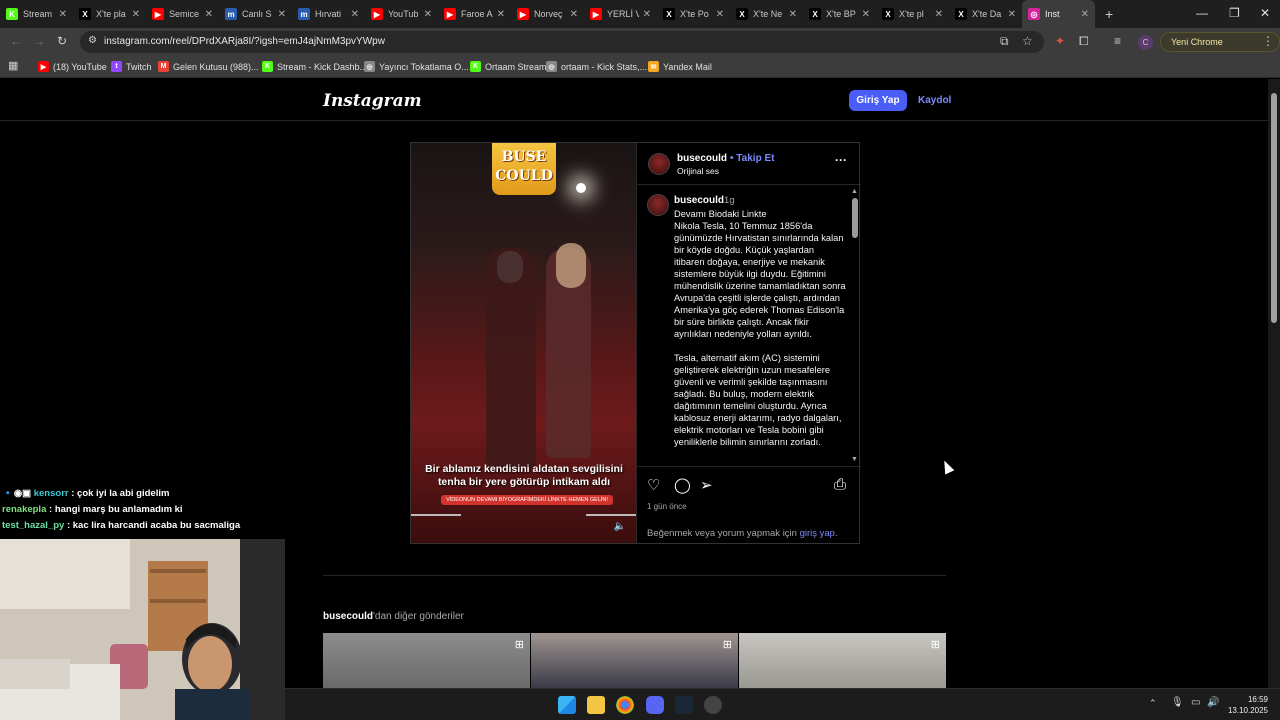  Describe the element at coordinates (985, 14) in the screenshot. I see `browser-tab: X X'te Da ✕` at that location.